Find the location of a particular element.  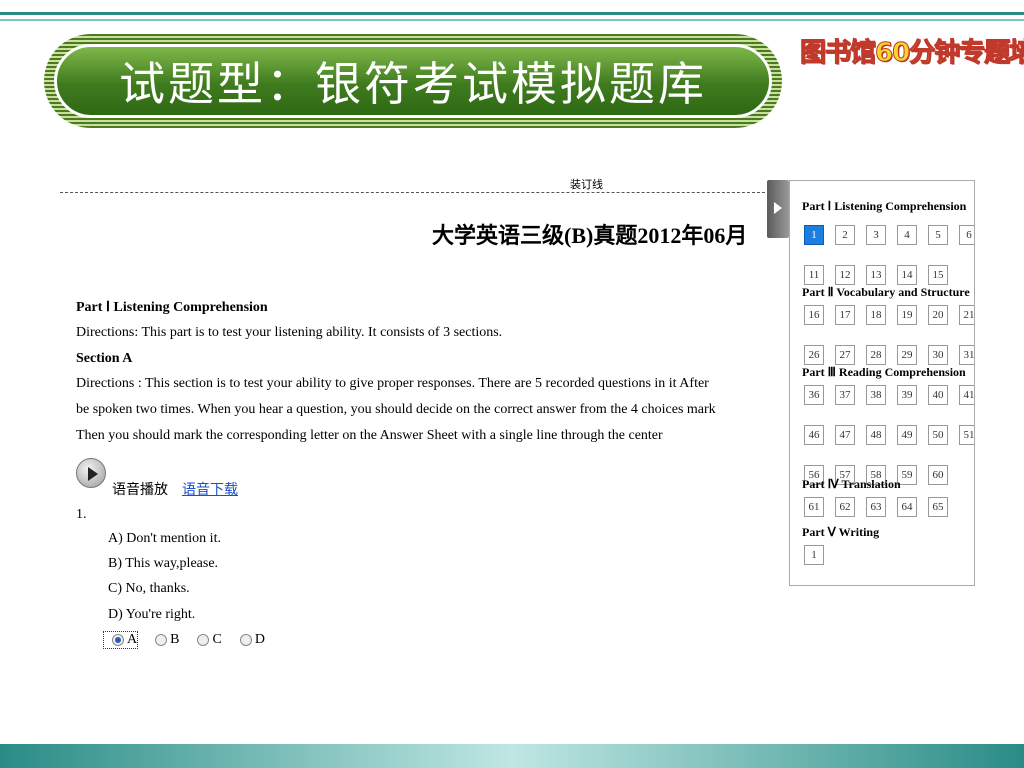

question-jump-button: 11 is located at coordinates (814, 275).